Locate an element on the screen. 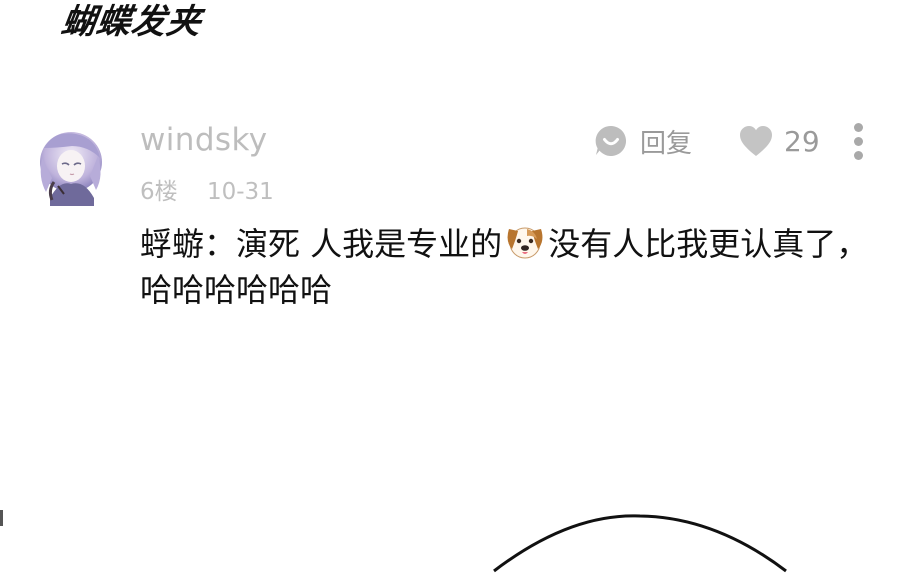  comment-text-start: 蜉蝣：演死 人我是专业的 is located at coordinates (321, 244).